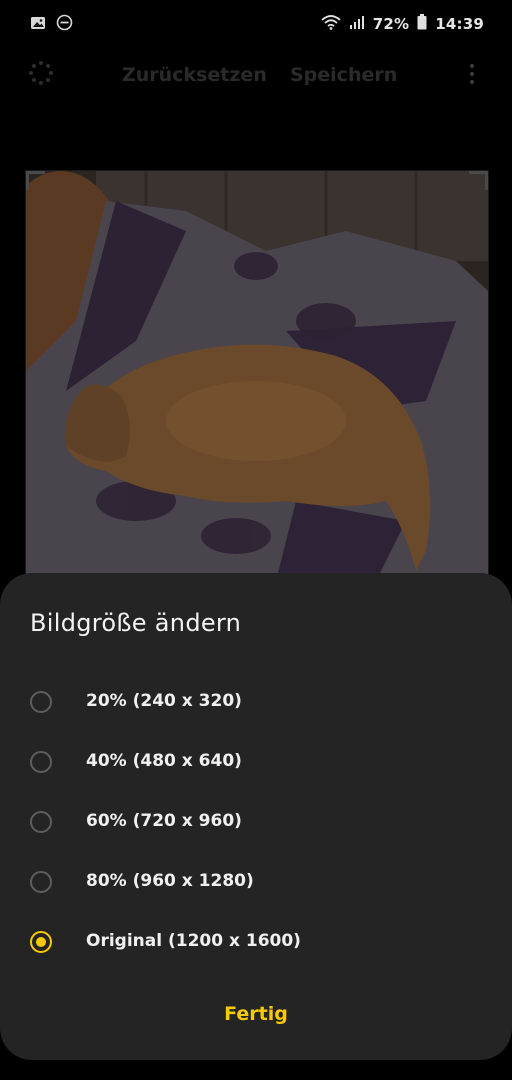  I want to click on option-80-percent: 80% (960 x 1280), so click(256, 885).